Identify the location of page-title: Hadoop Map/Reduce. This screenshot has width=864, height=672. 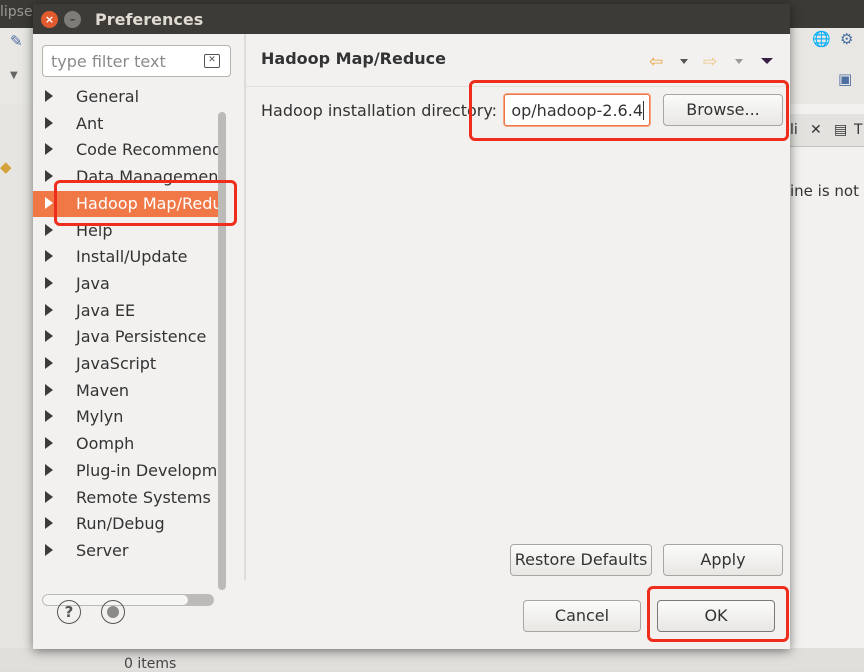
(354, 58).